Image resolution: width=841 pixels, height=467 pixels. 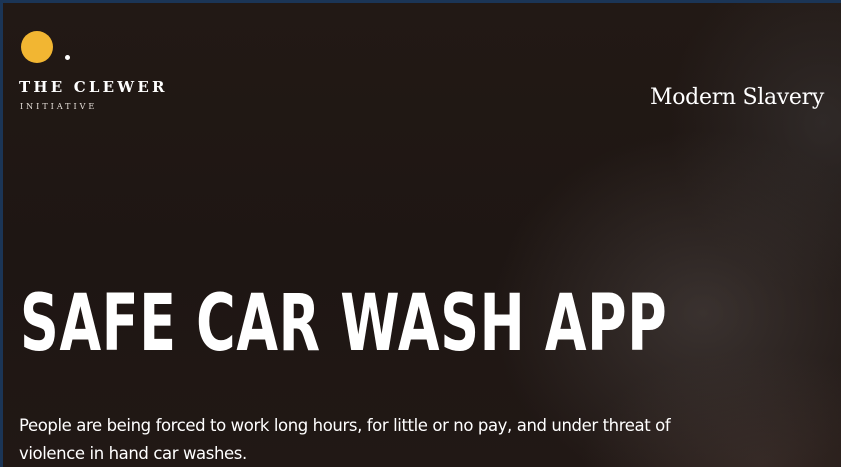 I want to click on logo-sun-icon, so click(x=37, y=47).